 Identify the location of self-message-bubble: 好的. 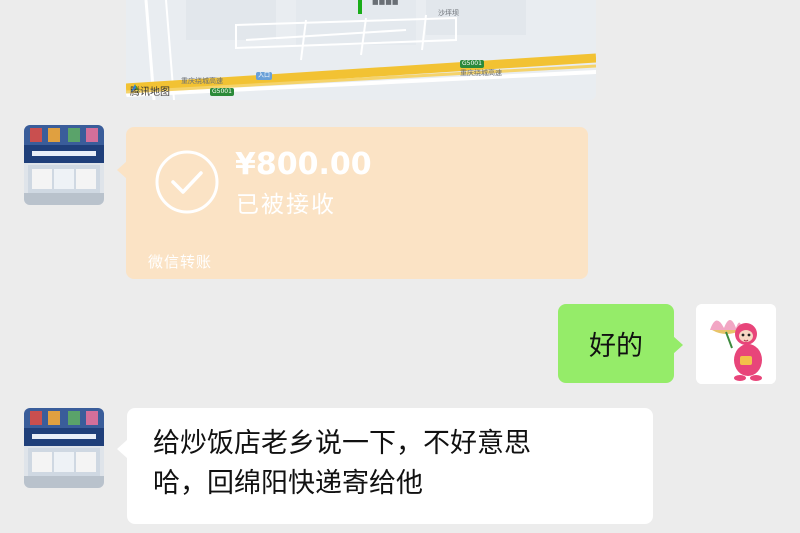
(620, 343).